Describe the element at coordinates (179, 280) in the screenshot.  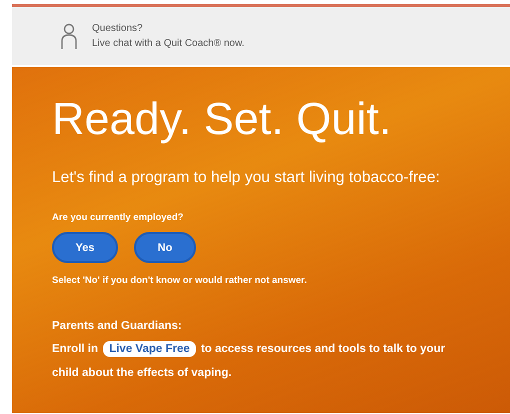
I see `question-note: Select 'No' if you don't know or would rather not answer.` at that location.